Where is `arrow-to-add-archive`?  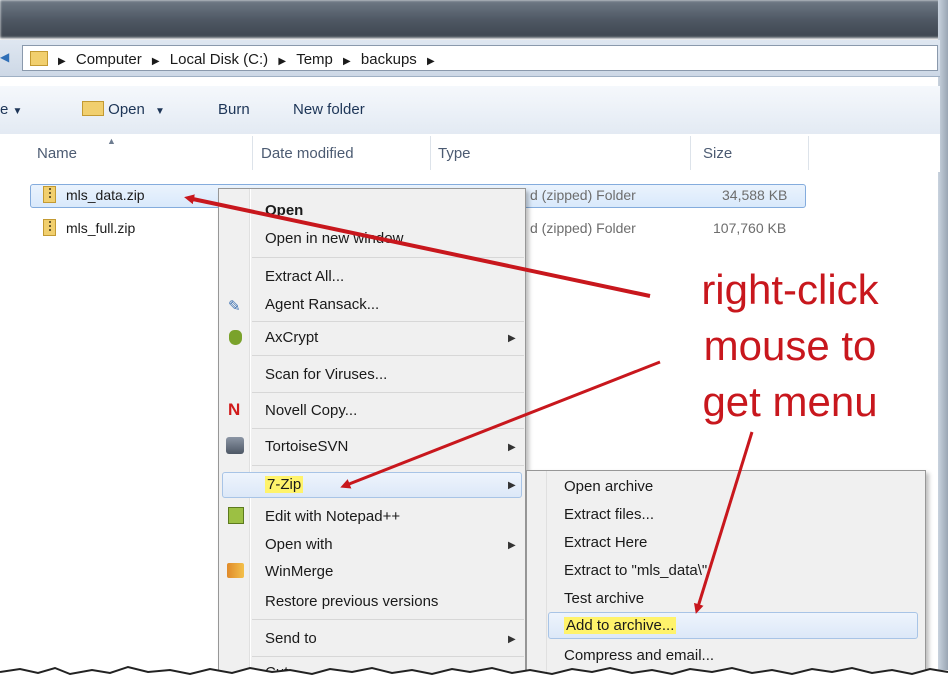
arrow-to-add-archive is located at coordinates (723, 522).